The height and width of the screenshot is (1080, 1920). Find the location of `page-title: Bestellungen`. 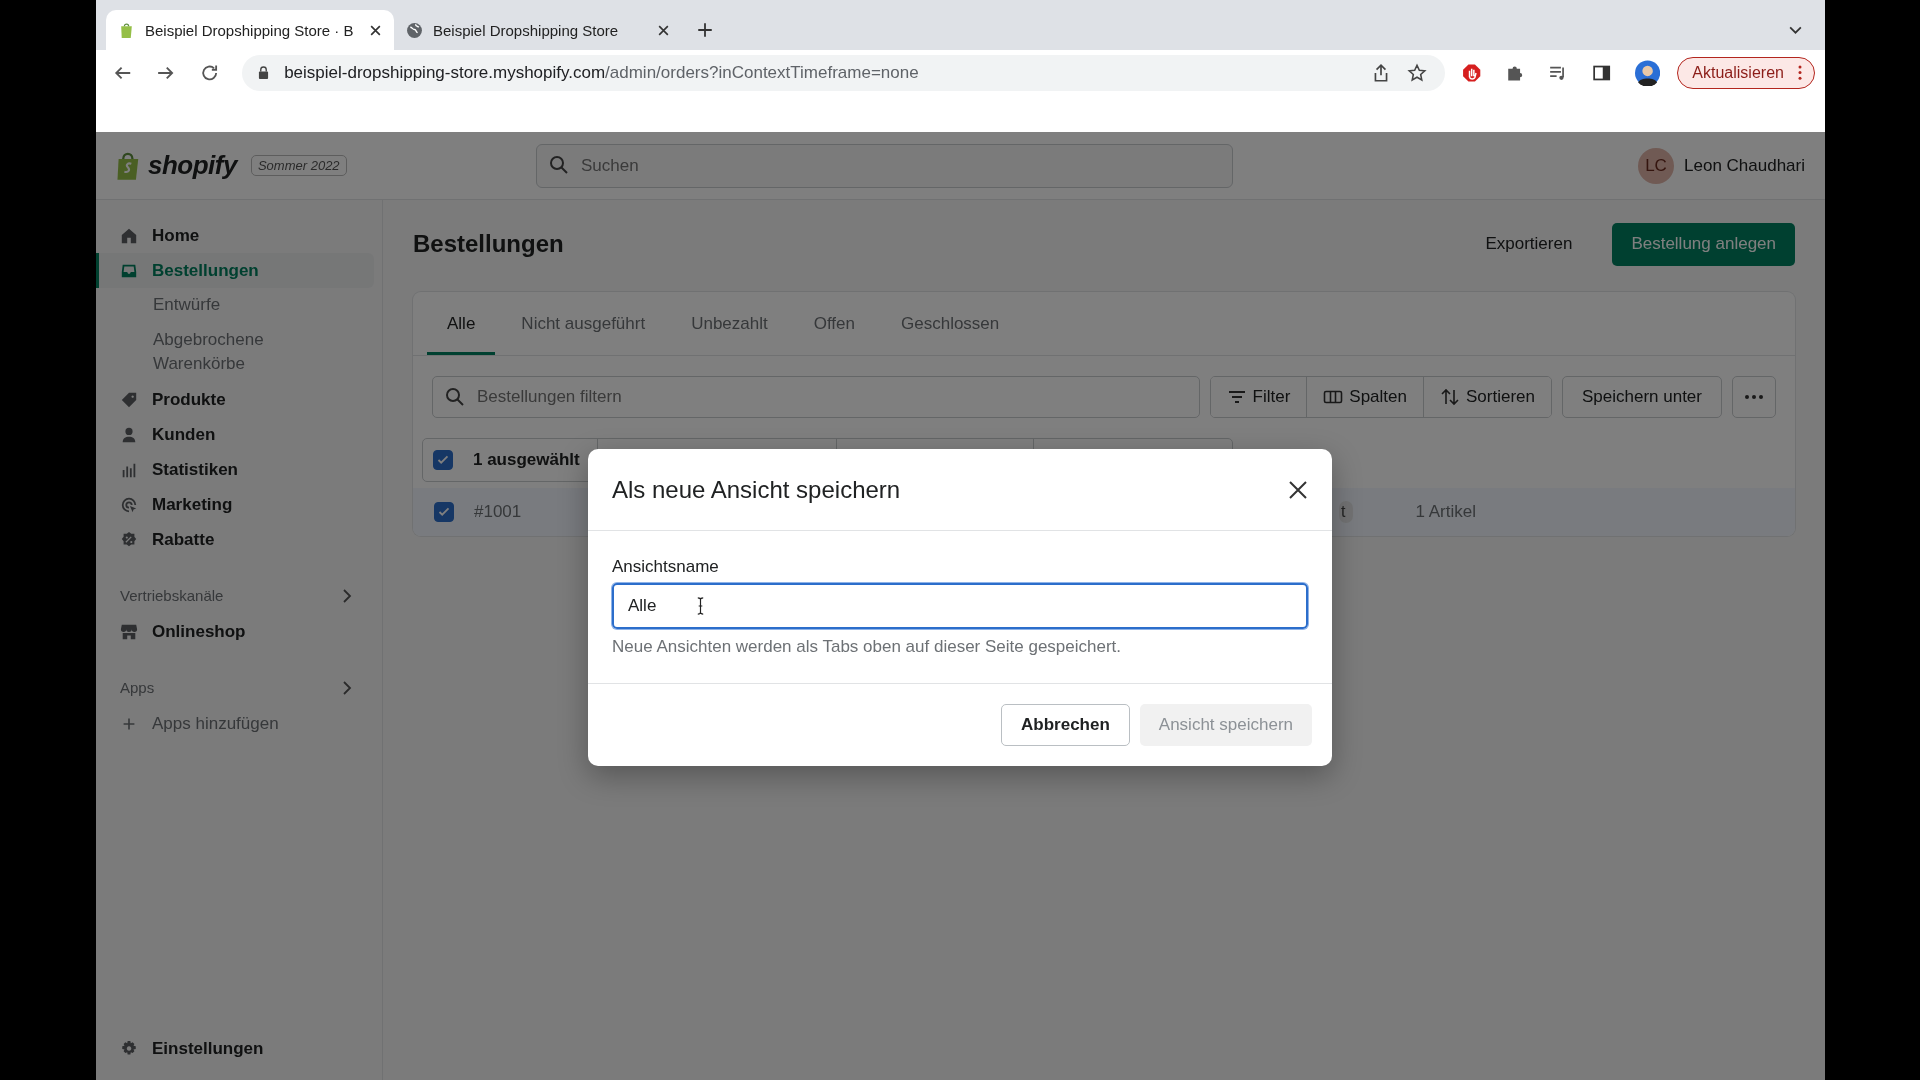

page-title: Bestellungen is located at coordinates (488, 244).